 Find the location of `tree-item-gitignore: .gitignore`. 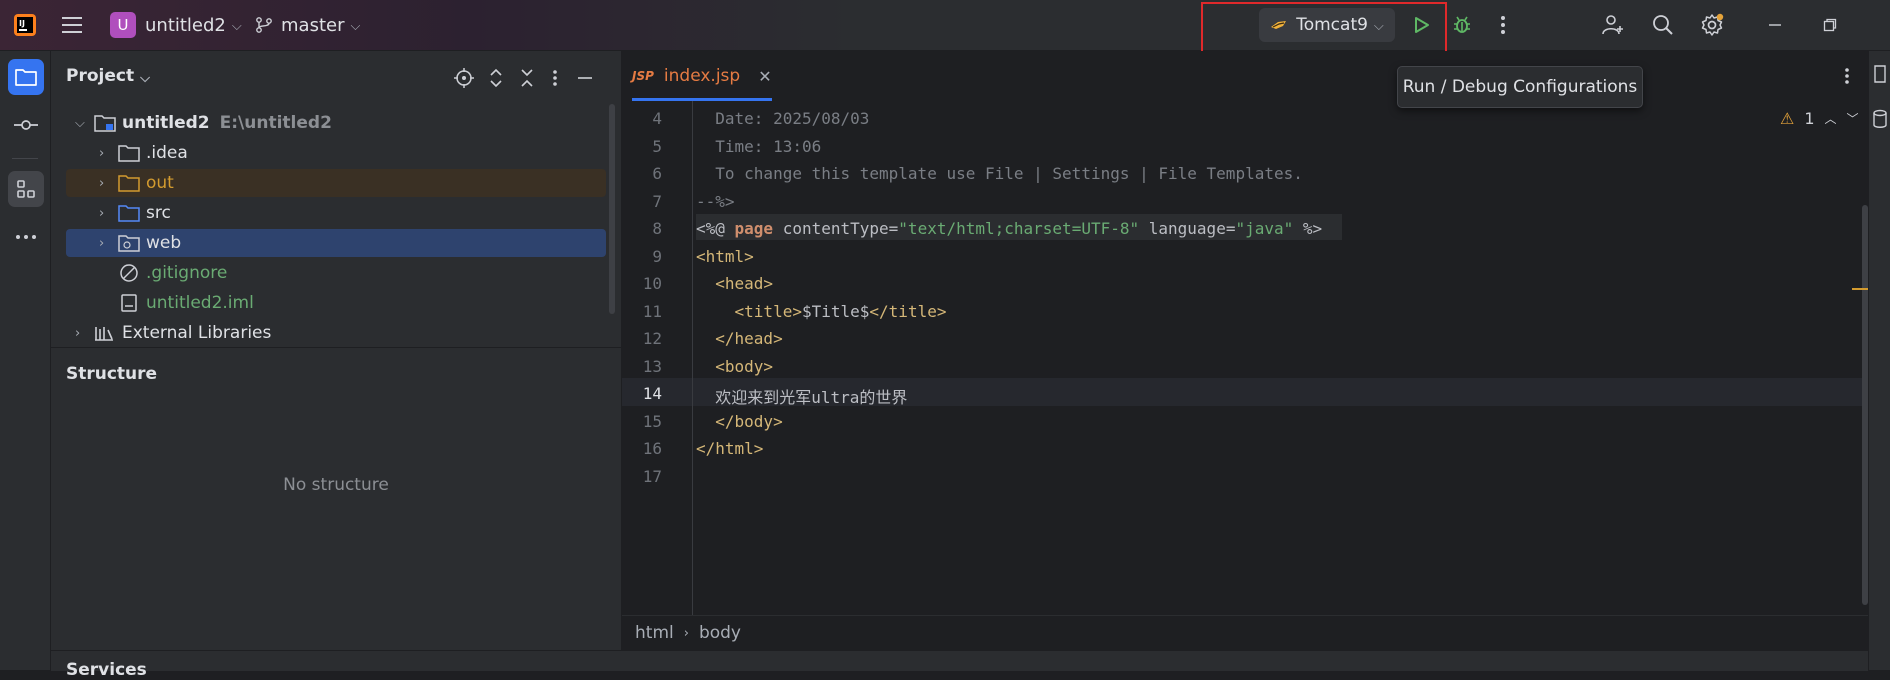

tree-item-gitignore: .gitignore is located at coordinates (336, 273).